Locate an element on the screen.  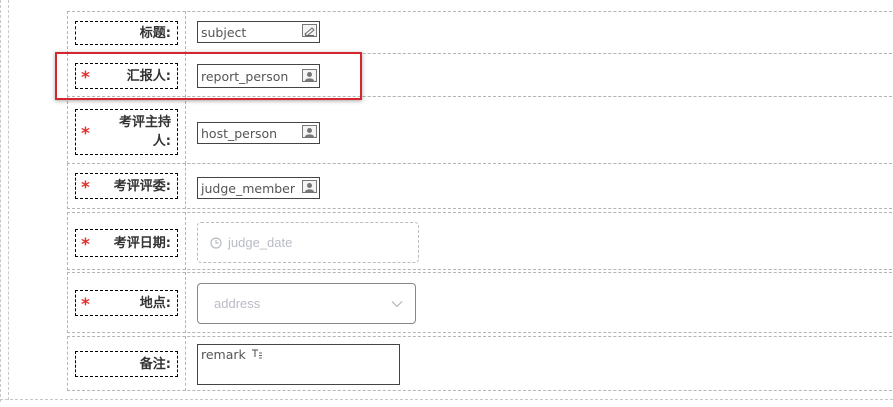
label-text: 地点: is located at coordinates (155, 303).